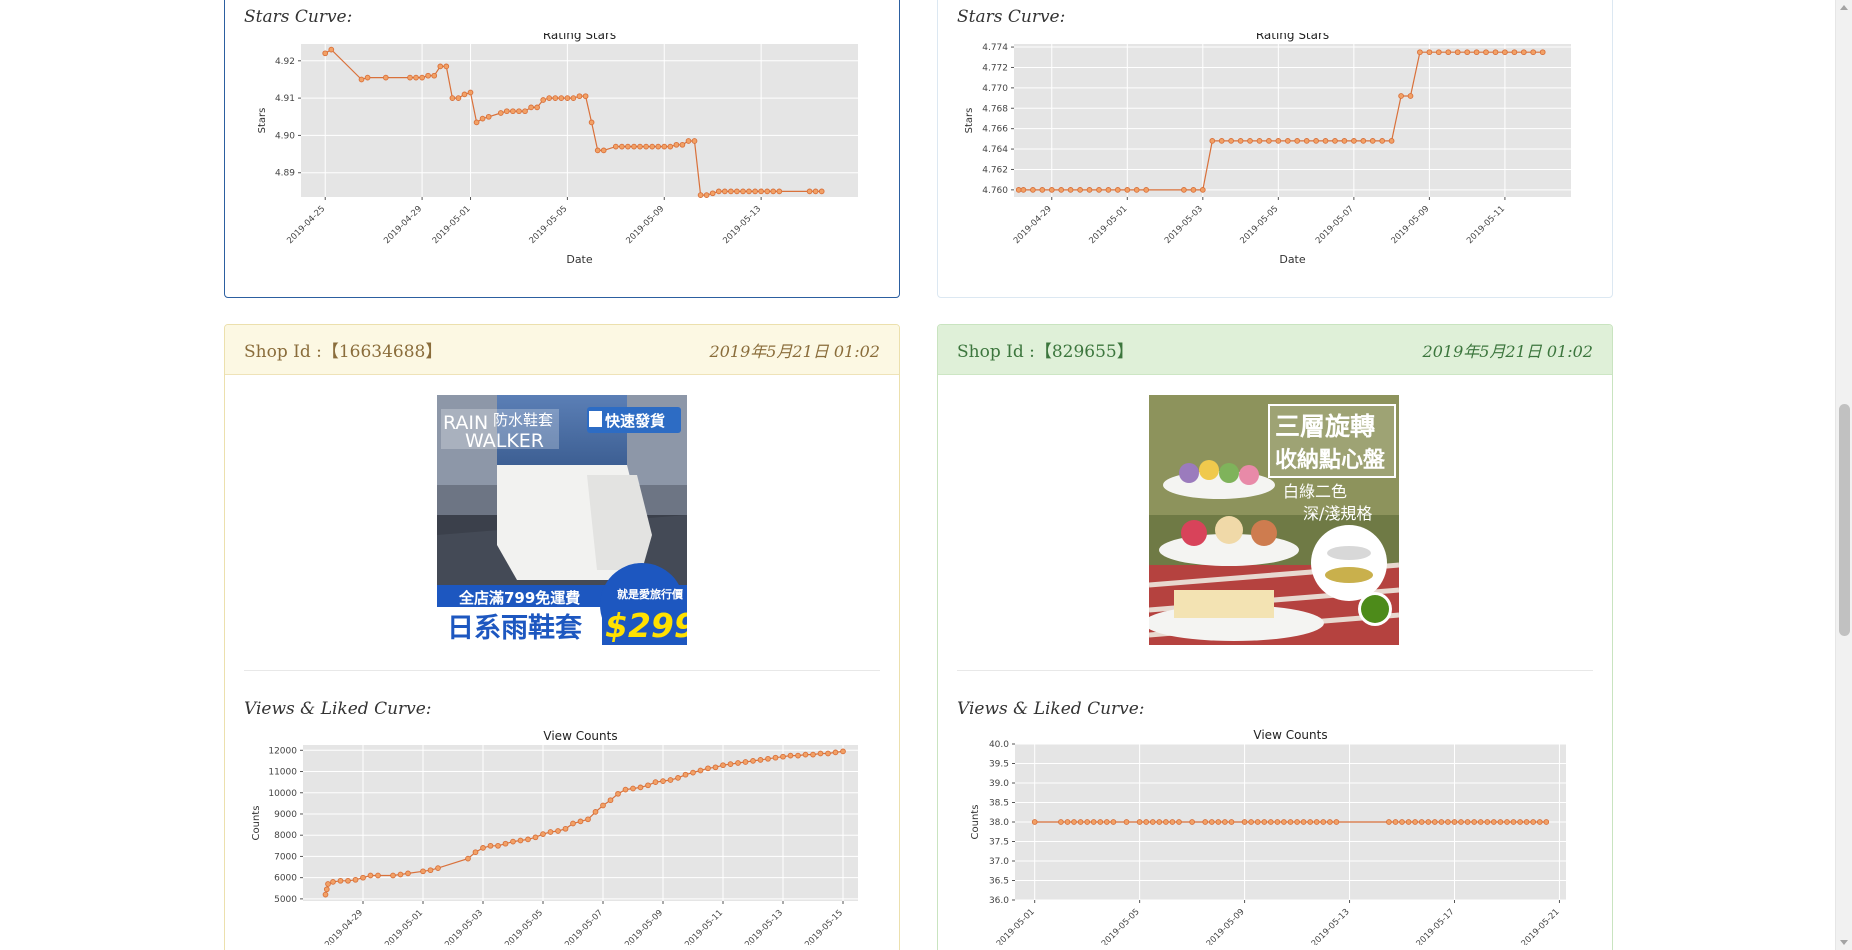 This screenshot has height=950, width=1852. Describe the element at coordinates (1844, 7) in the screenshot. I see `scroll-up-arrow-icon` at that location.